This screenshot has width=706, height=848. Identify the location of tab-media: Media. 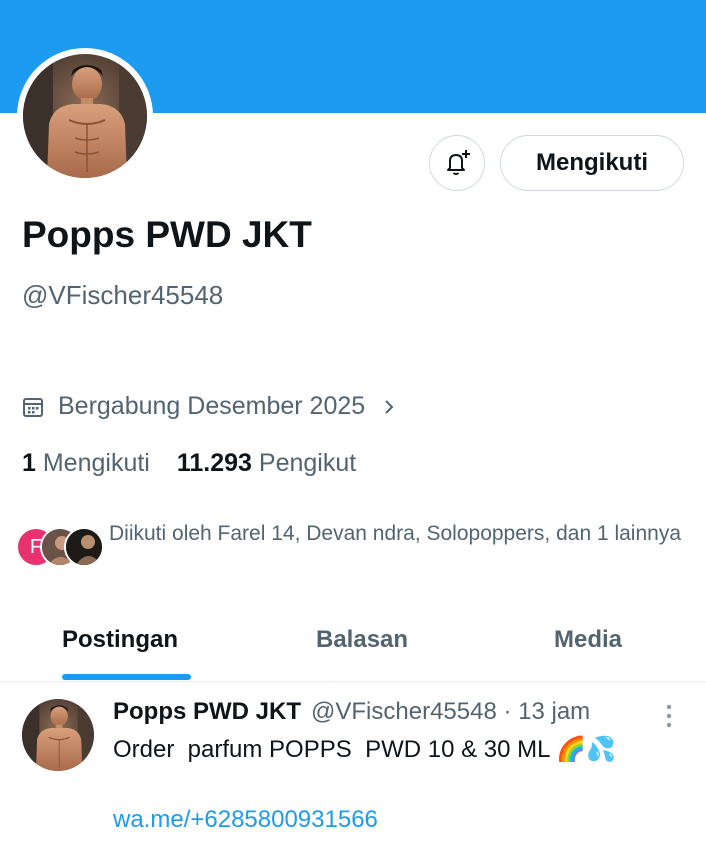
(588, 640).